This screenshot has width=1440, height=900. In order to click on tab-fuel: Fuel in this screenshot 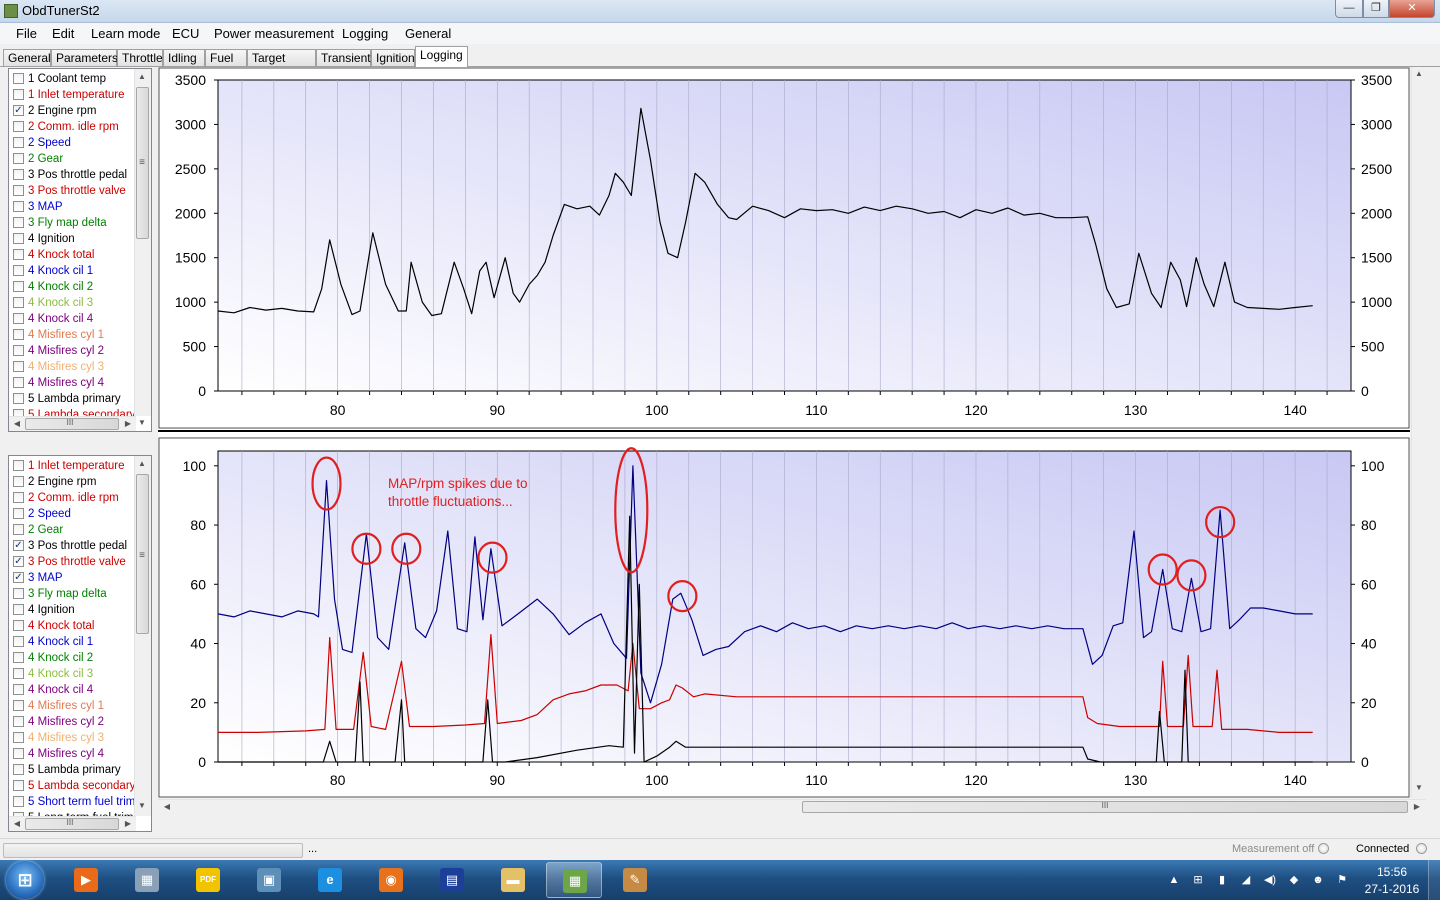, I will do `click(226, 57)`.